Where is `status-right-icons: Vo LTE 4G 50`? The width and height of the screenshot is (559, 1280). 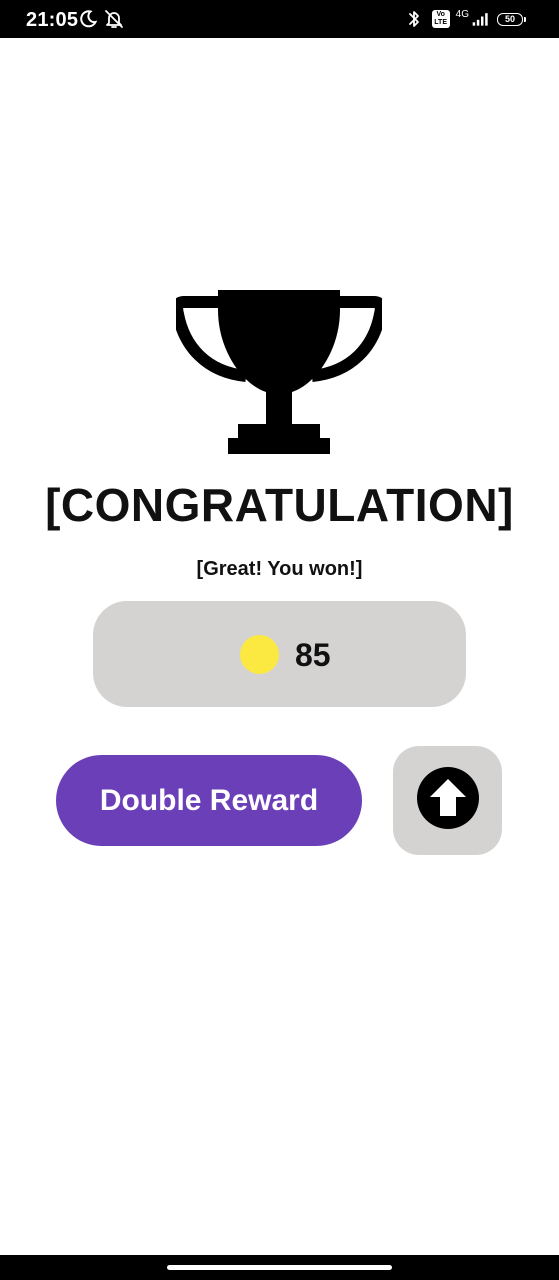
status-right-icons: Vo LTE 4G 50 is located at coordinates (466, 18).